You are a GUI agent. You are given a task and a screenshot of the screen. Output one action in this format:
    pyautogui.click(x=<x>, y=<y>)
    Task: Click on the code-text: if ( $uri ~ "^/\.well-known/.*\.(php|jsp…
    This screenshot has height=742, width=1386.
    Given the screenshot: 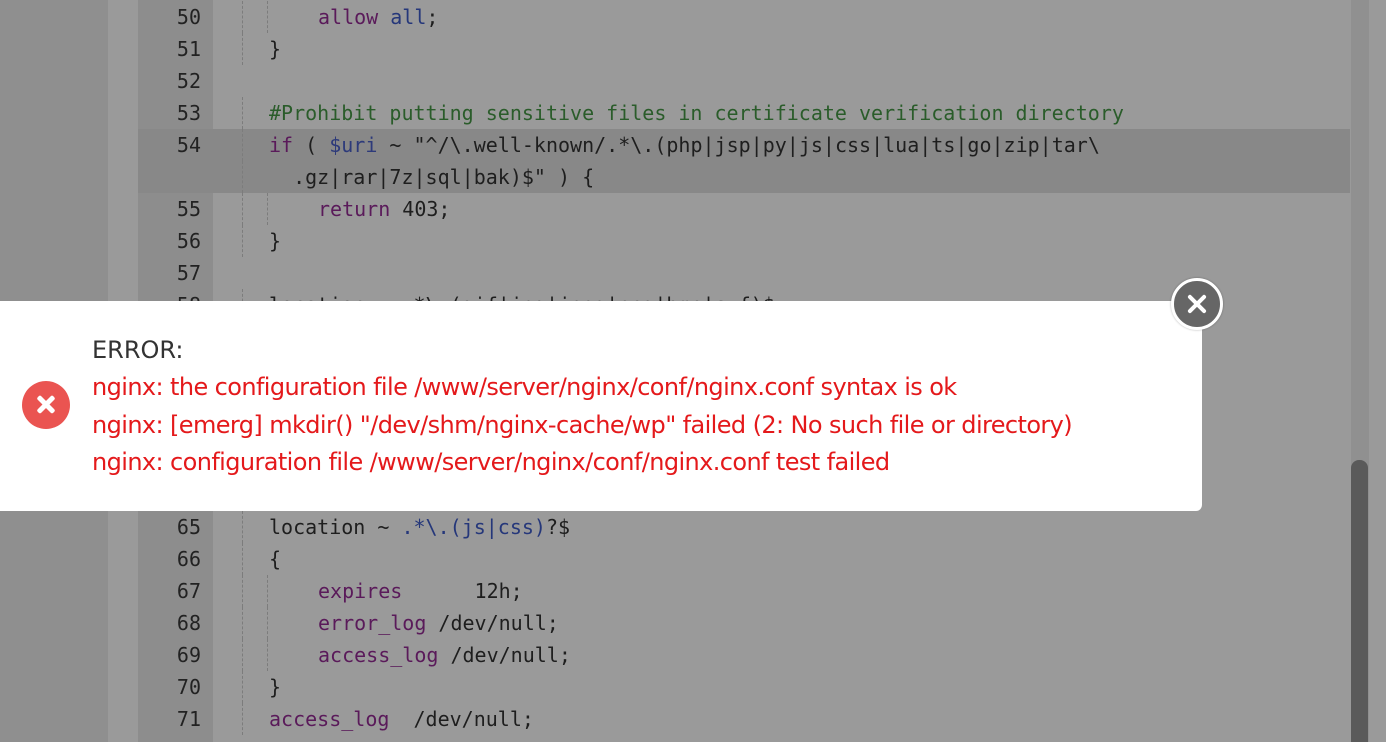 What is the action you would take?
    pyautogui.click(x=684, y=145)
    